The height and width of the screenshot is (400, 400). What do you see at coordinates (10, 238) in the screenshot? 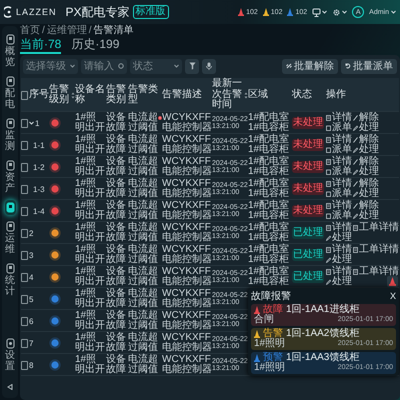
I see `sidebar-item: 运维` at bounding box center [10, 238].